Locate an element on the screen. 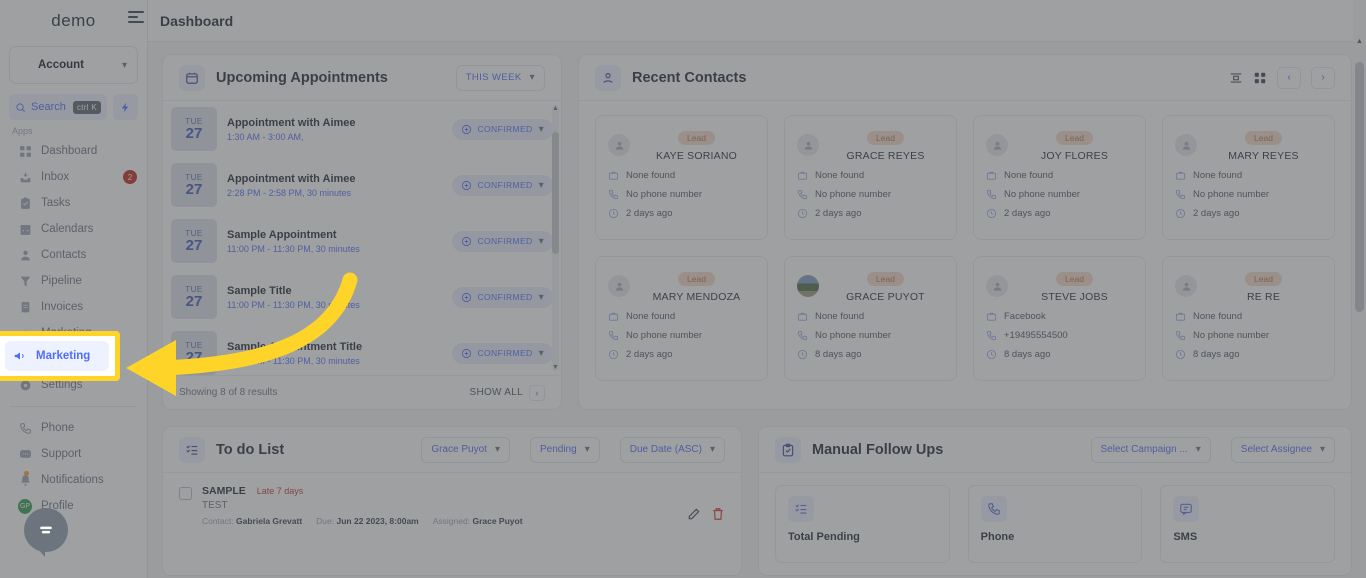 Image resolution: width=1366 pixels, height=578 pixels. sidebar-item-contacts: Contacts is located at coordinates (73, 255).